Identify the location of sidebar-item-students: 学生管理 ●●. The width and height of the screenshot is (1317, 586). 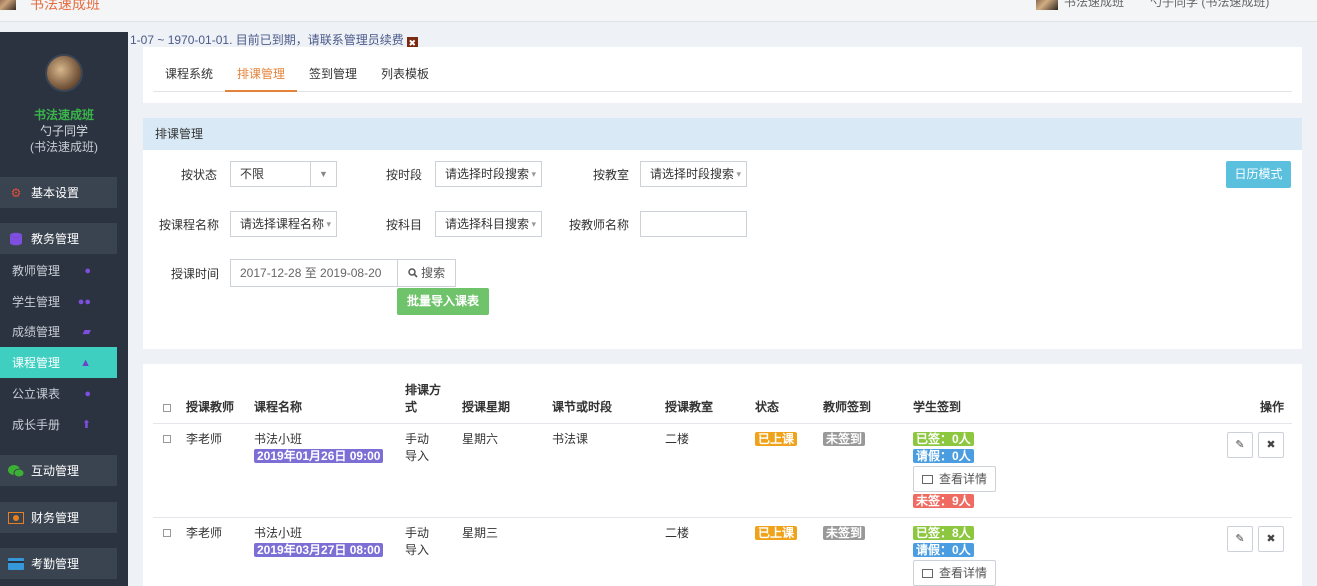
(58, 301).